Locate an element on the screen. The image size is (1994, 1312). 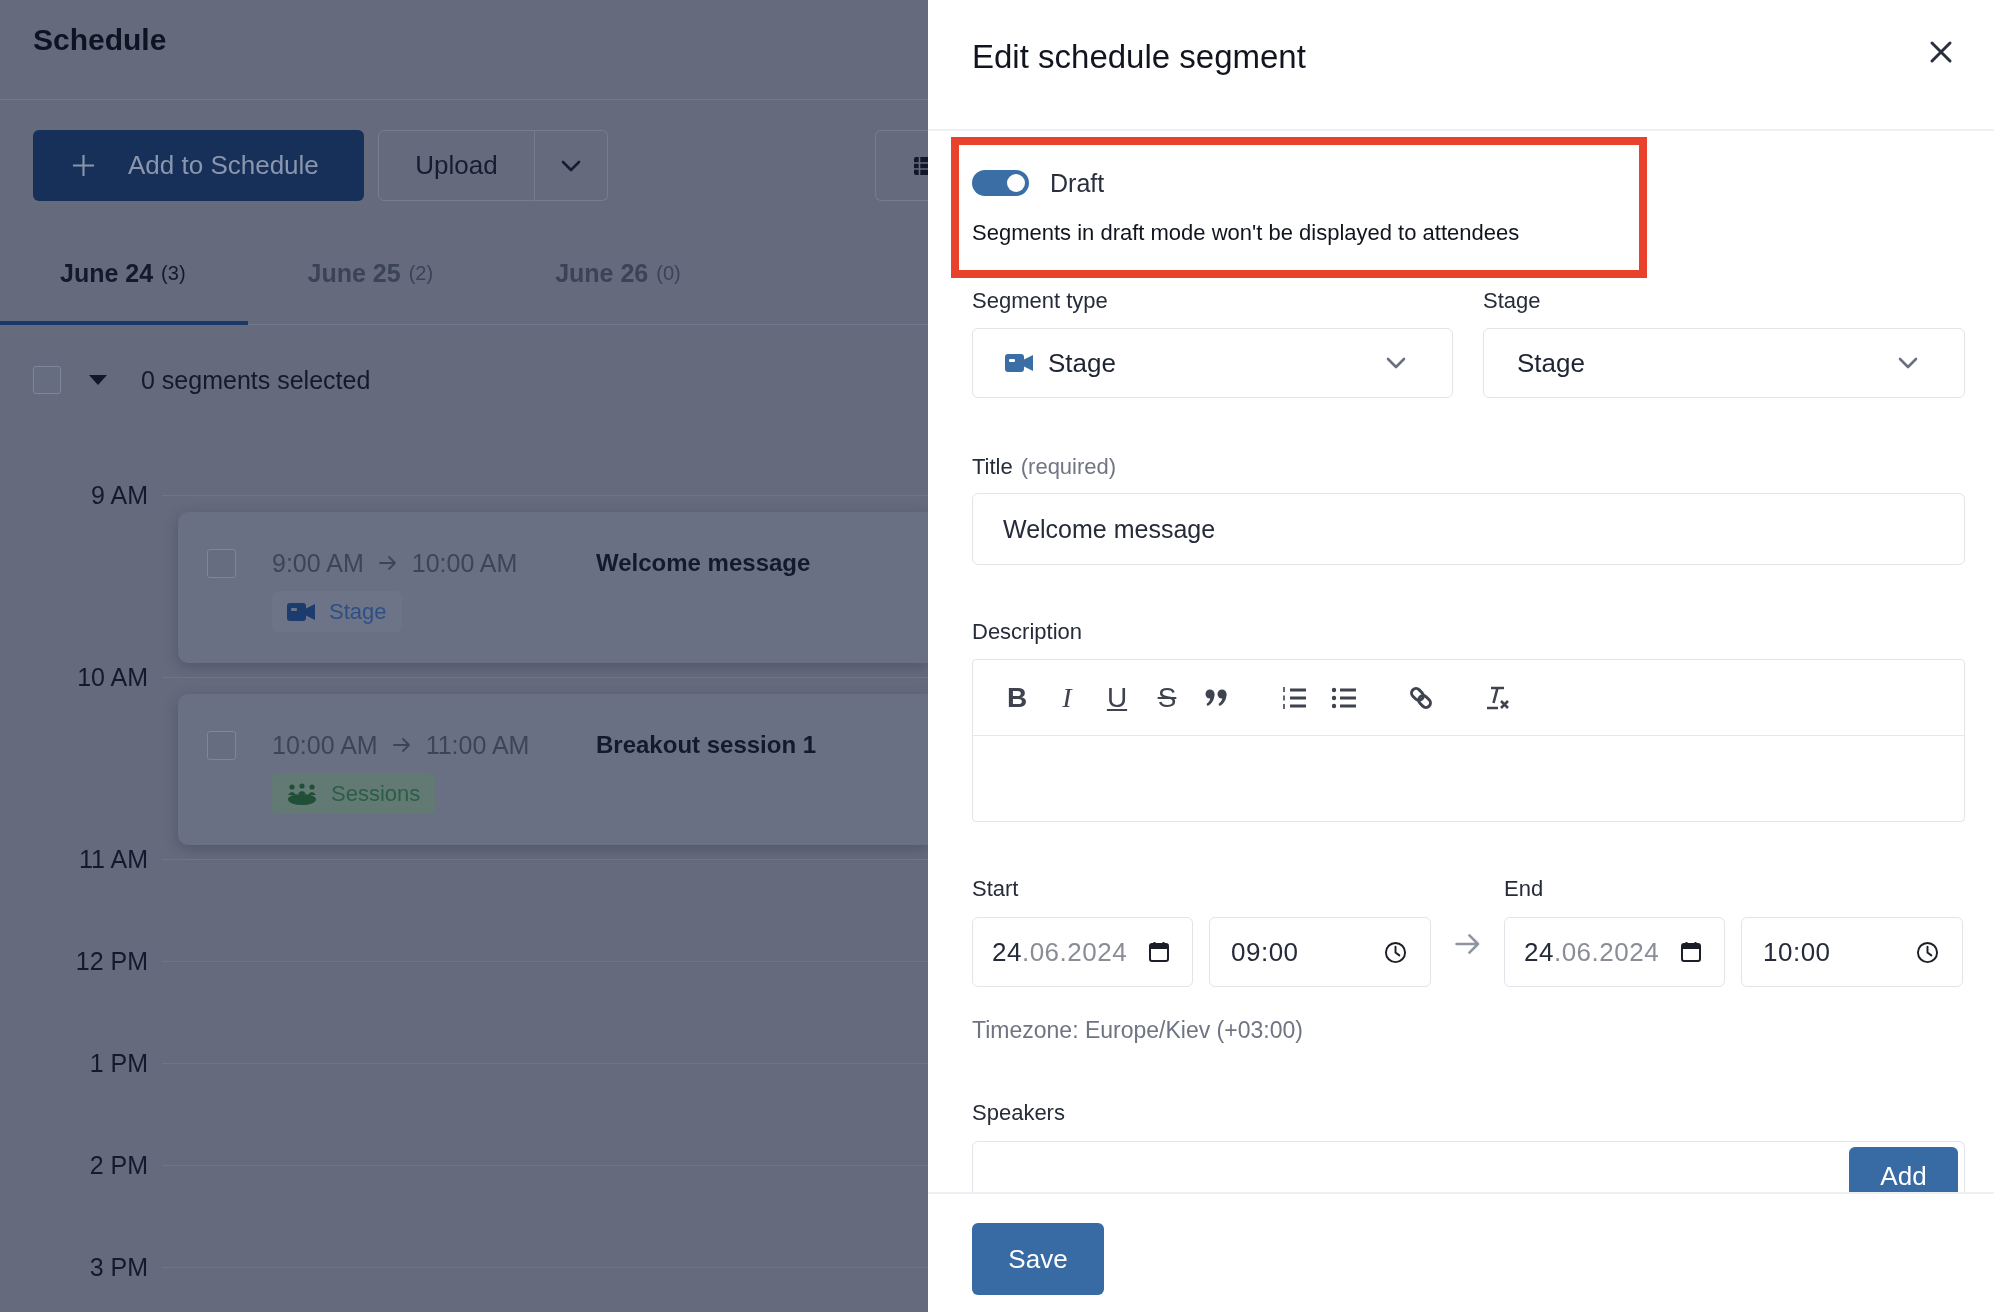
time-input: 09:00 is located at coordinates (1320, 952).